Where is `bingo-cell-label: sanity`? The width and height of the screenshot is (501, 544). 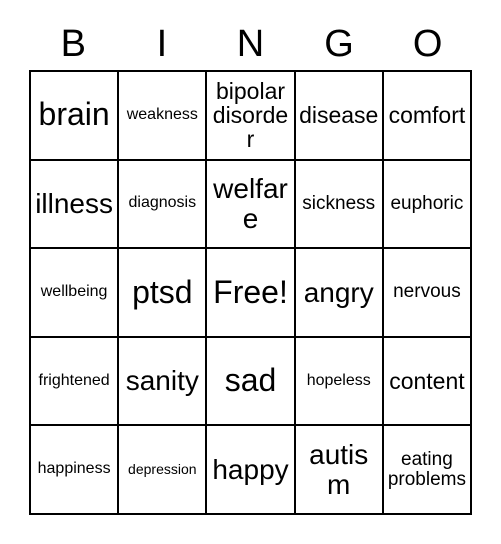
bingo-cell-label: sanity is located at coordinates (162, 381).